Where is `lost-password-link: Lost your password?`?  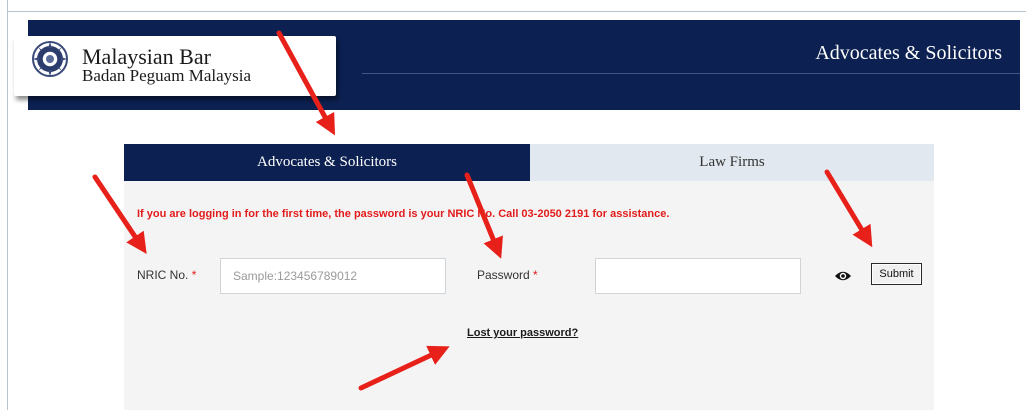
lost-password-link: Lost your password? is located at coordinates (522, 333).